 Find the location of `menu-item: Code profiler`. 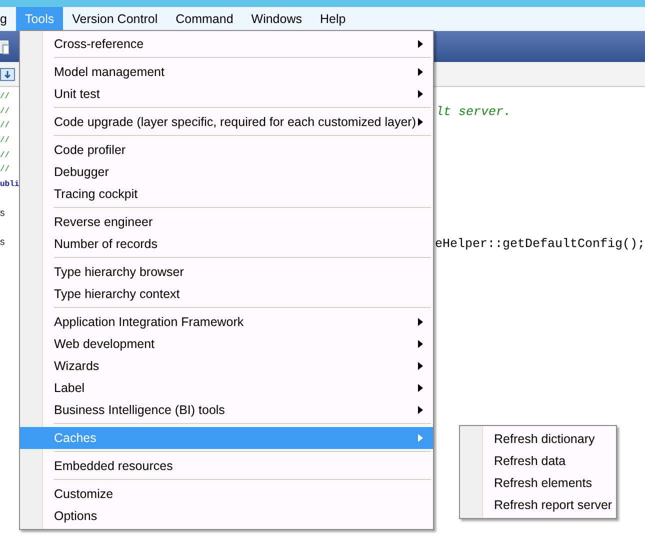

menu-item: Code profiler is located at coordinates (226, 150).